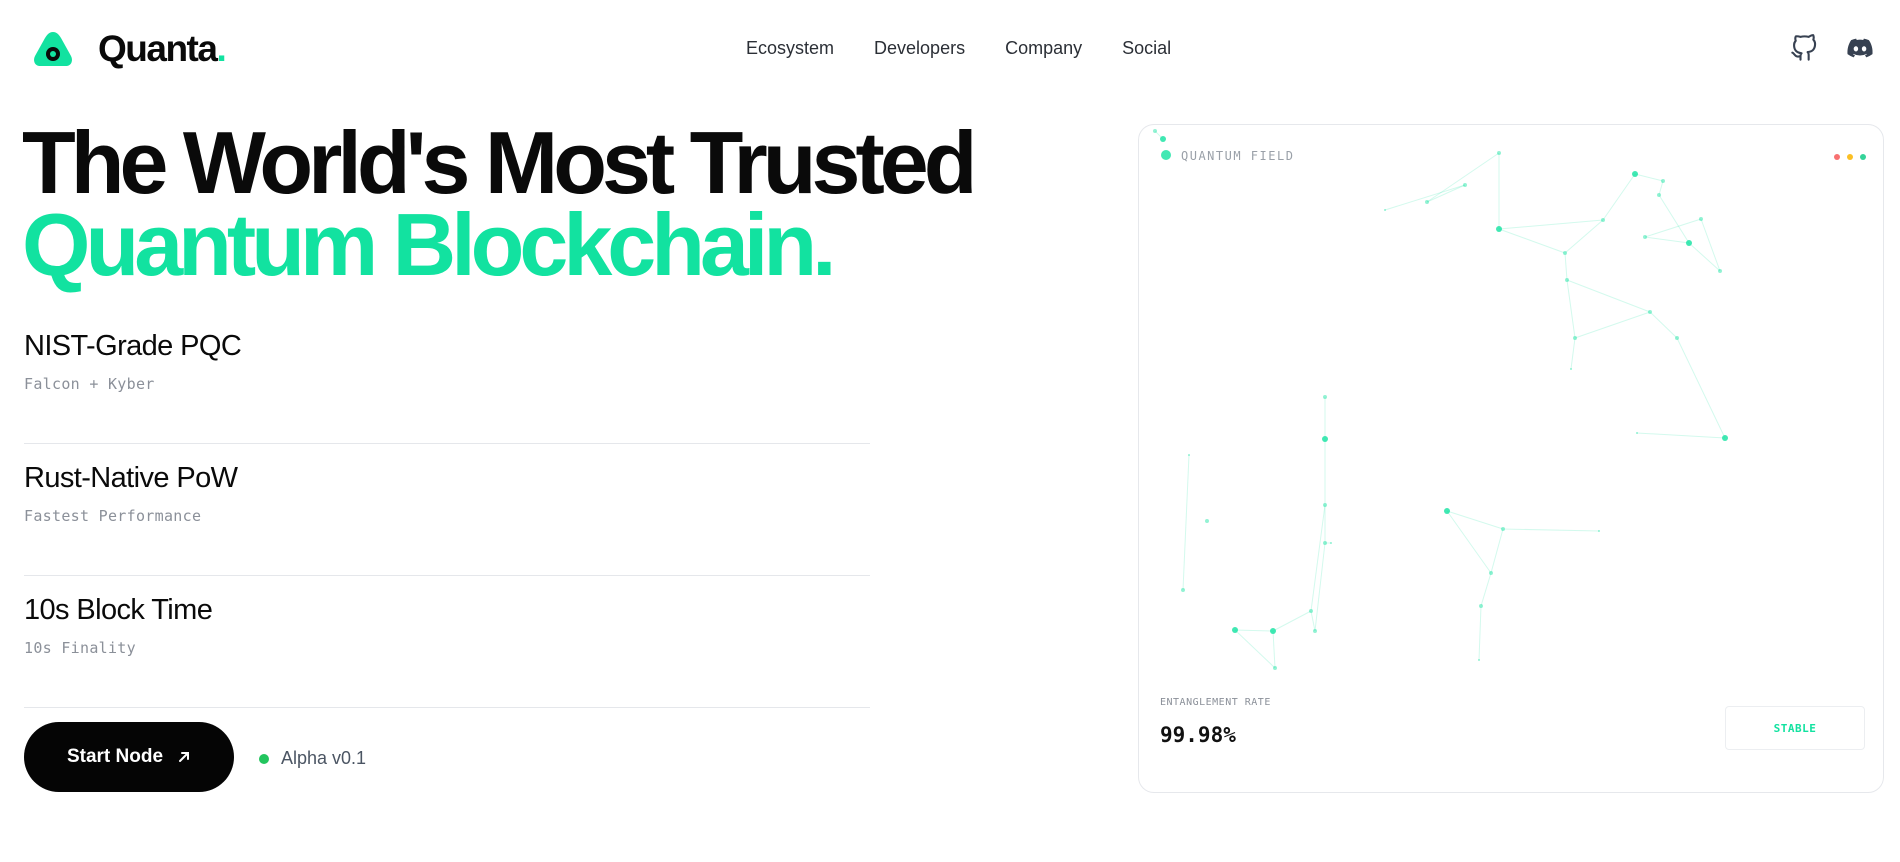 The width and height of the screenshot is (1900, 862). Describe the element at coordinates (447, 642) in the screenshot. I see `feature-item-block-time: 10s Block Time 10s Finality` at that location.